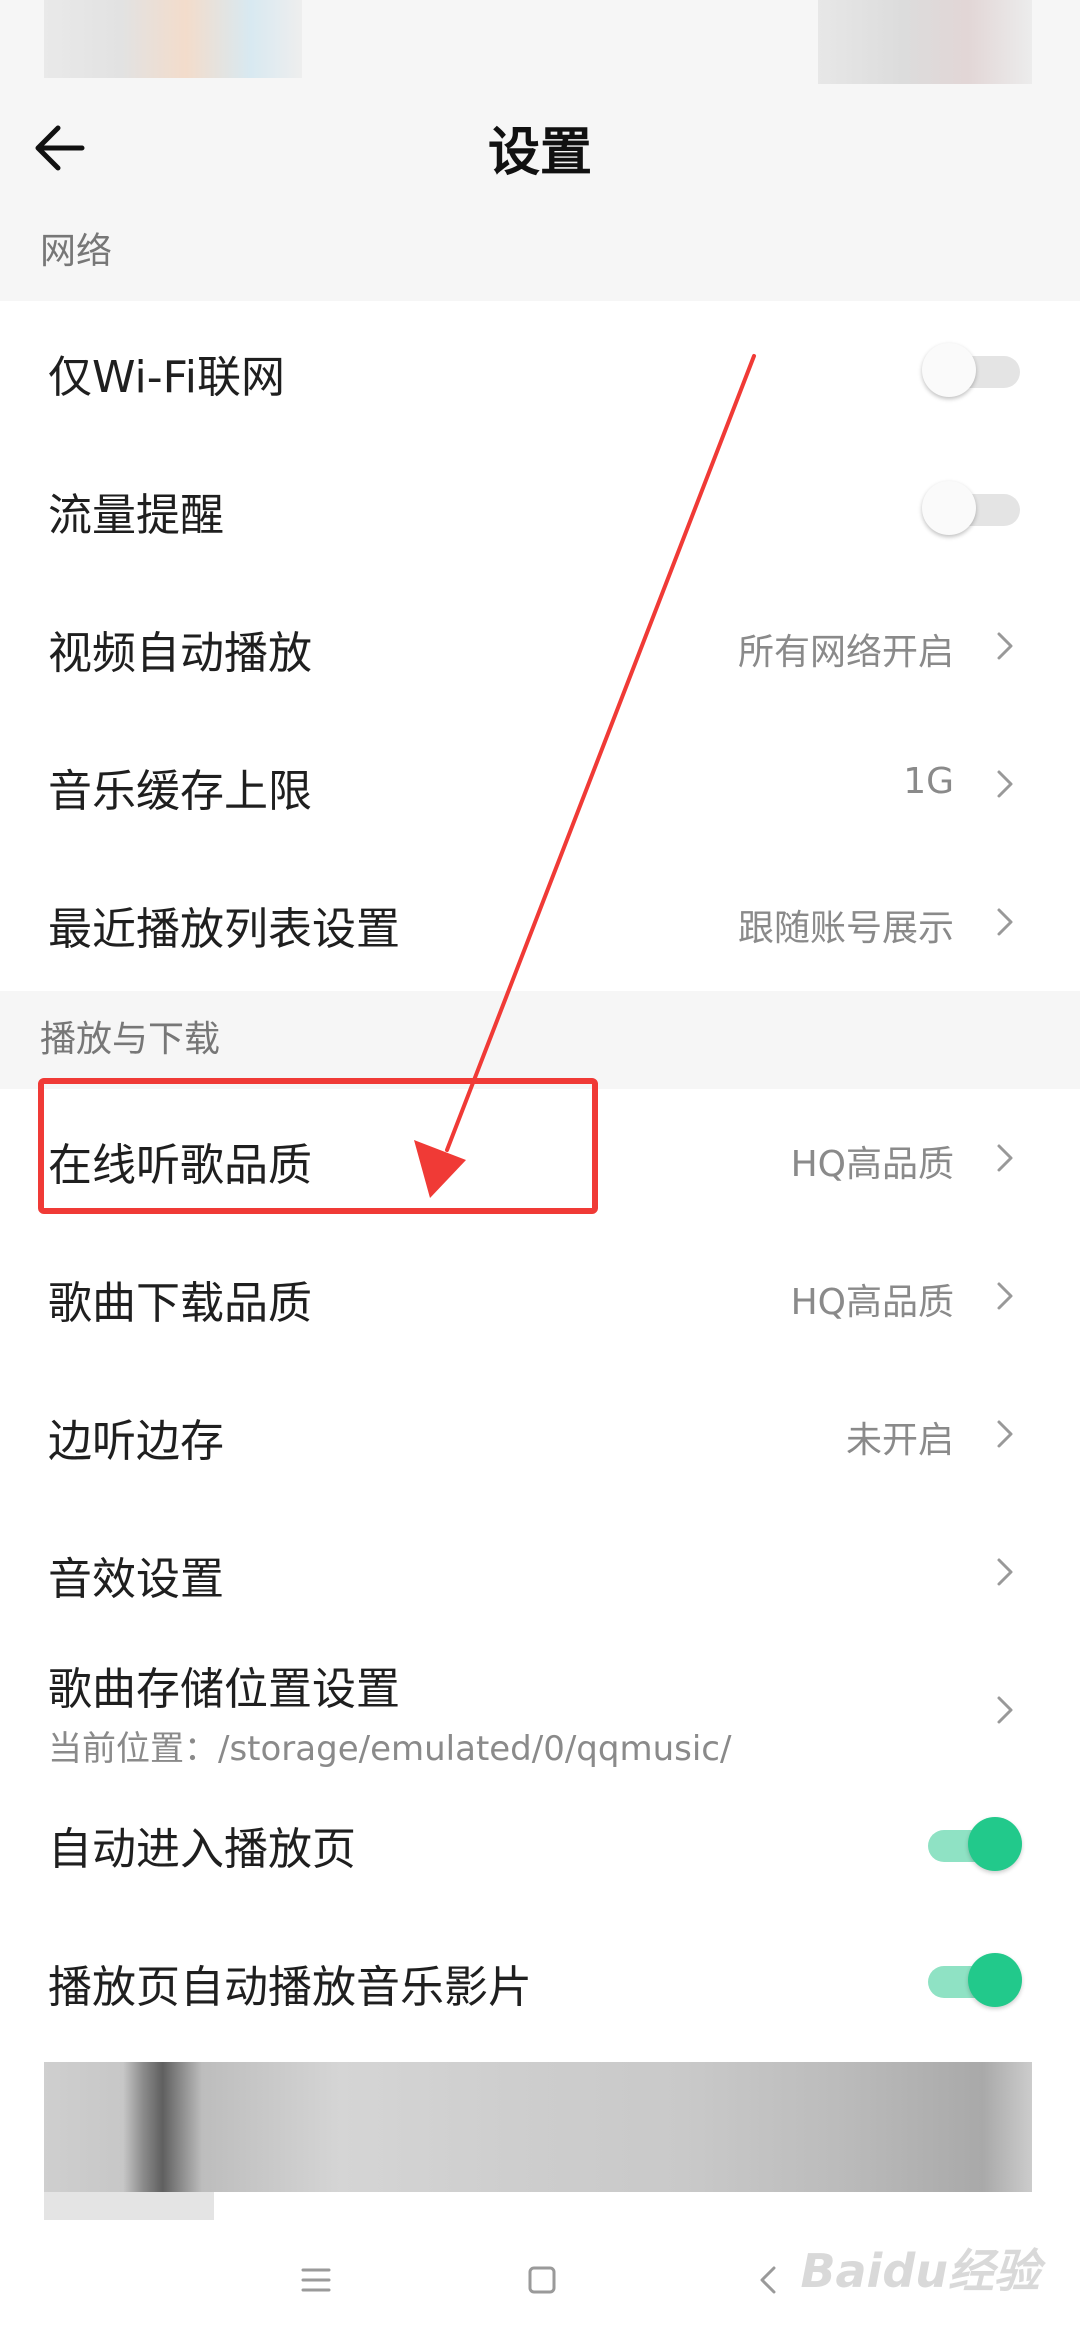 The image size is (1080, 2340). I want to click on back-chevron-icon, so click(768, 2280).